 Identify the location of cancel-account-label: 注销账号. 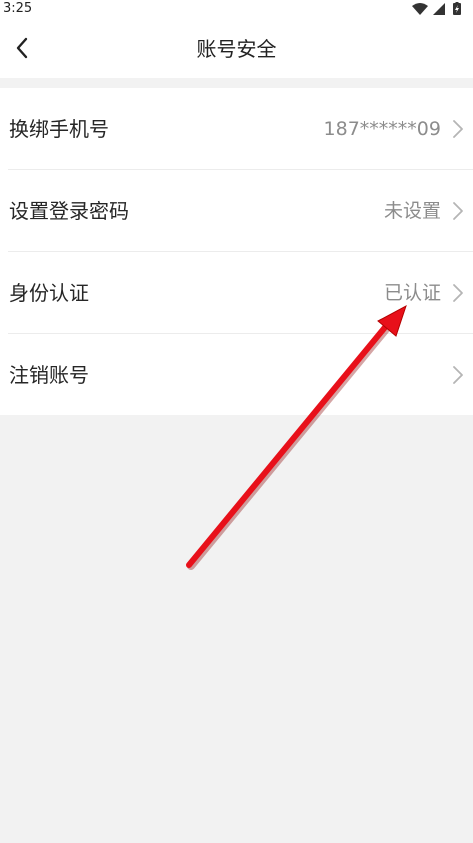
(49, 375).